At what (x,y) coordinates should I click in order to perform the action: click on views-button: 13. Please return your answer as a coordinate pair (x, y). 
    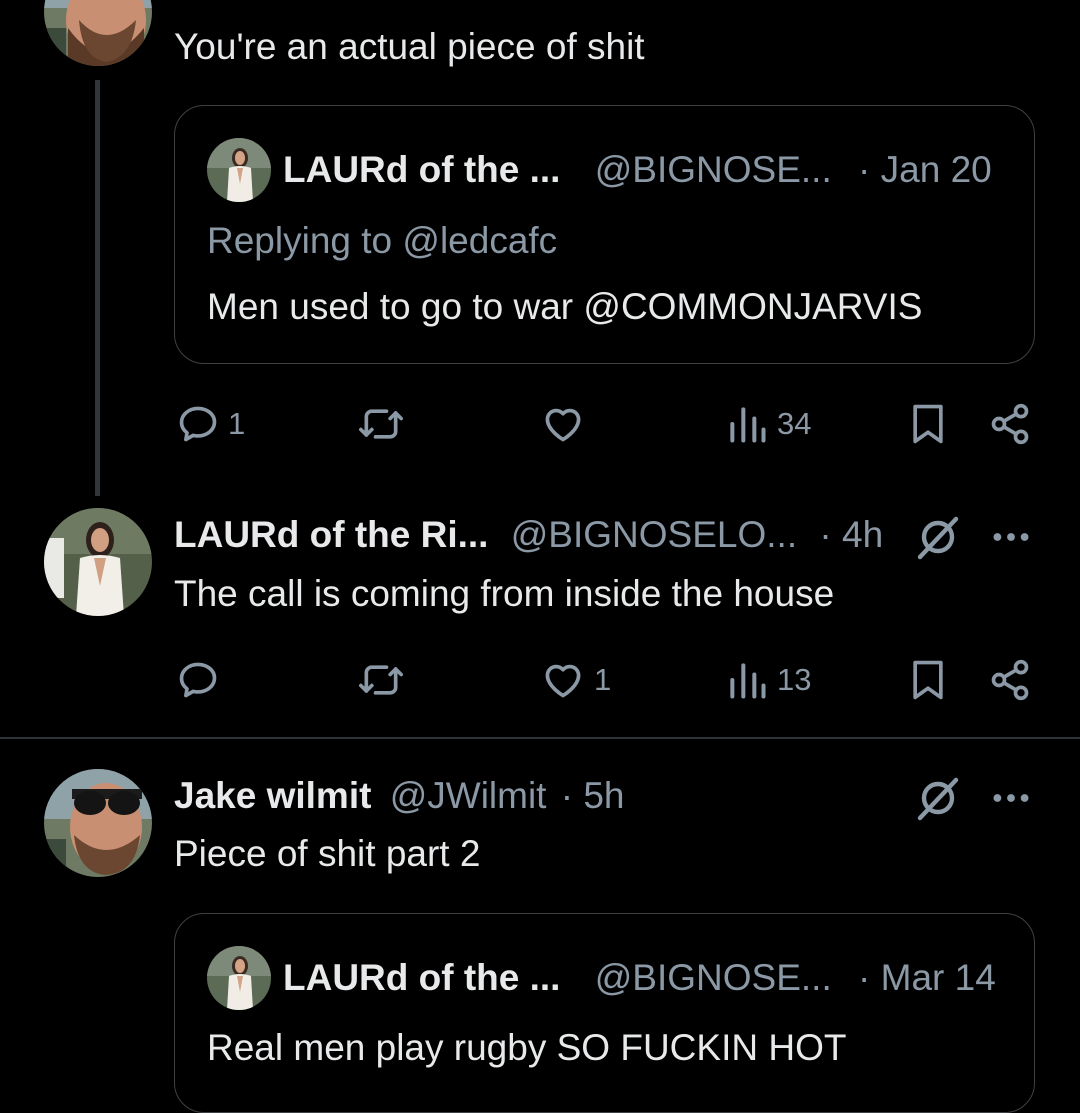
    Looking at the image, I should click on (768, 680).